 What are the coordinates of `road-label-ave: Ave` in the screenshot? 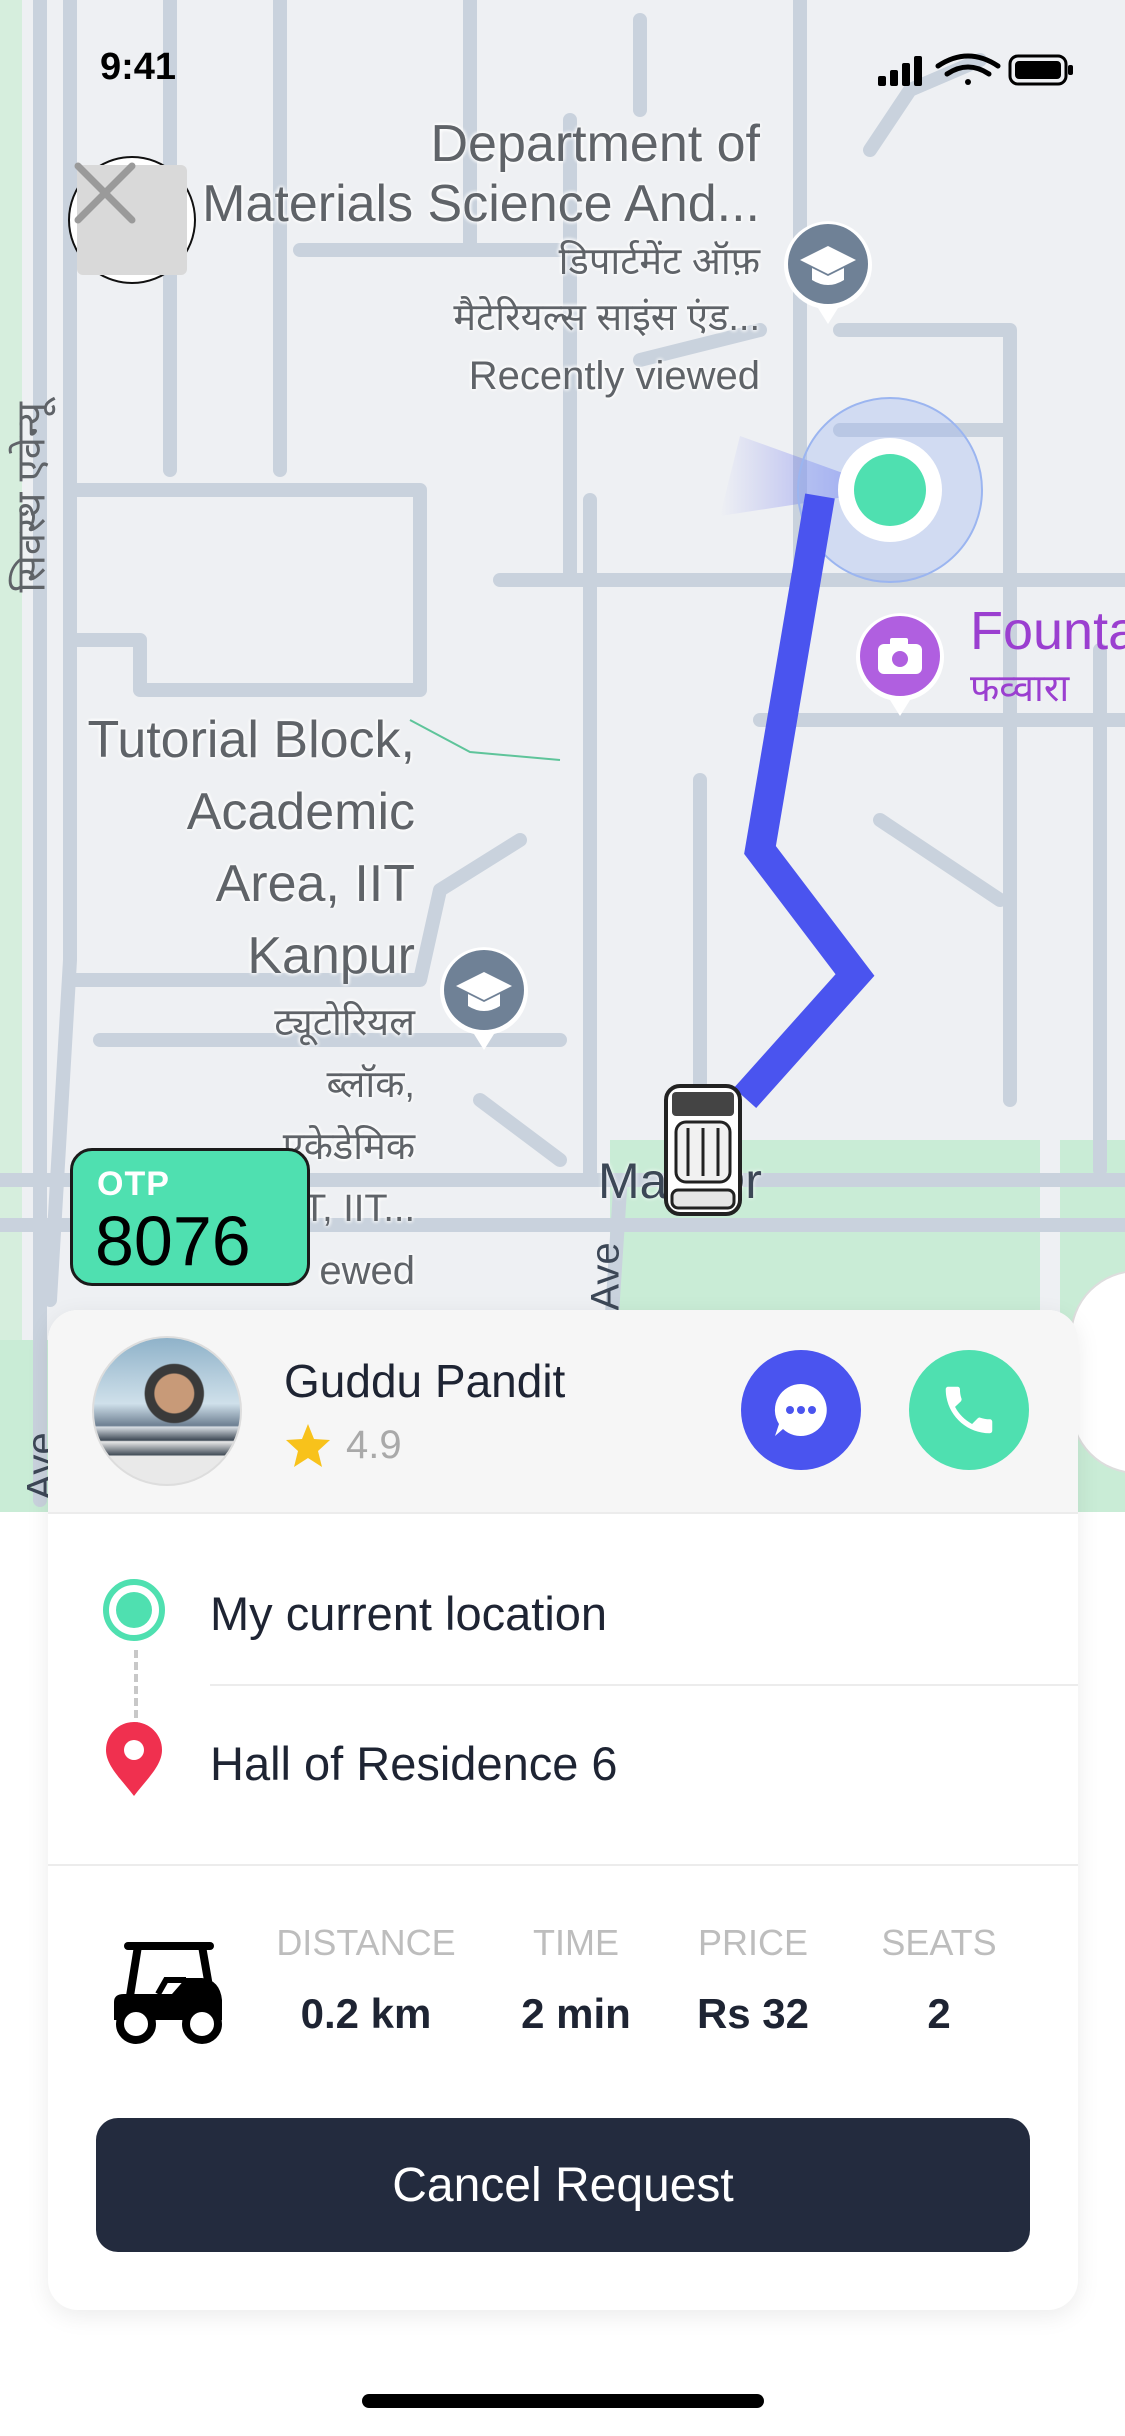 It's located at (605, 1276).